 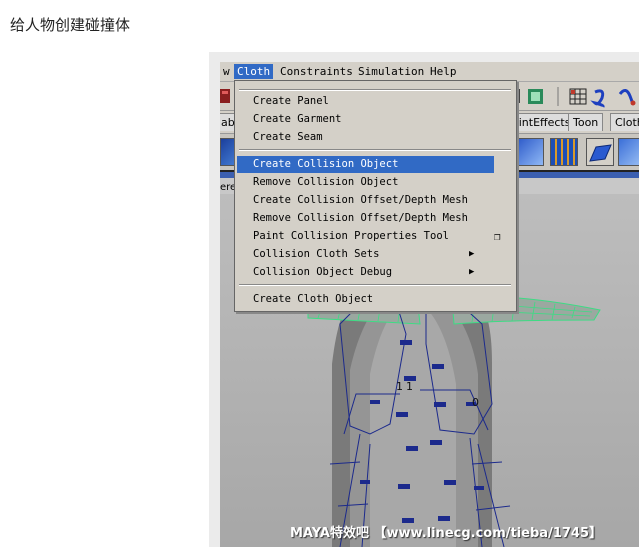 I want to click on menu-item-label: Collision Cloth Sets, so click(x=316, y=254).